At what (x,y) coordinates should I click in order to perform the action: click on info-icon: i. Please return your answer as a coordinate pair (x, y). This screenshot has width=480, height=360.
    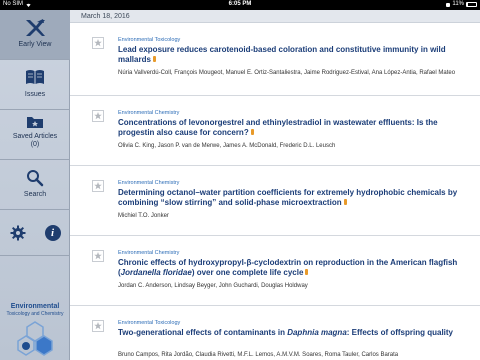
    Looking at the image, I should click on (52, 232).